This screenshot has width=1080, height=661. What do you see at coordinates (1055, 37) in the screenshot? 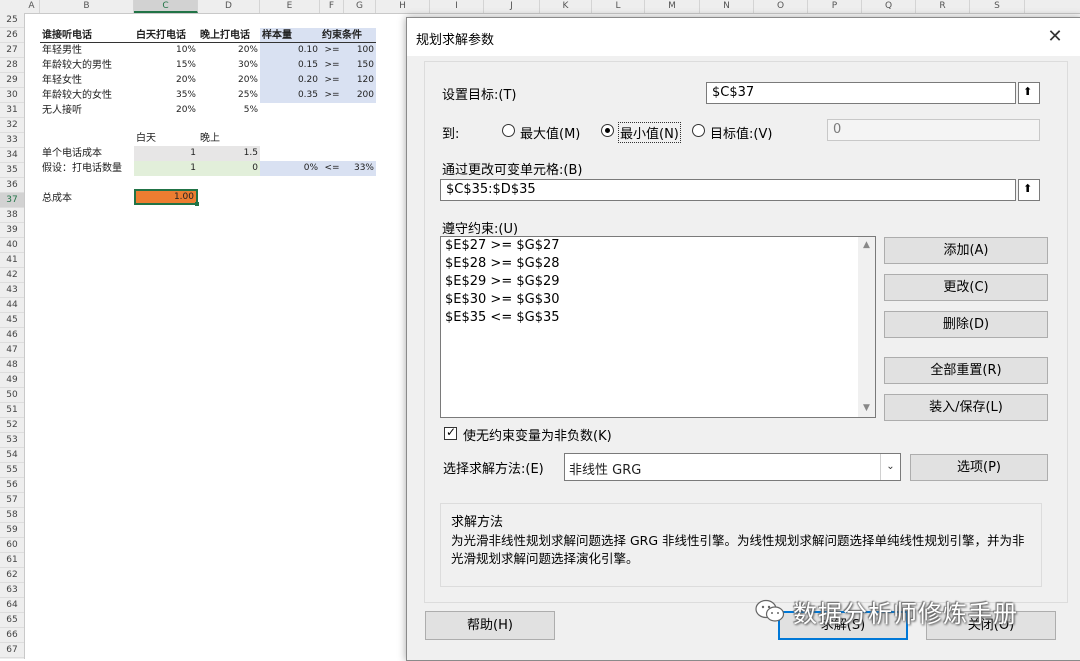
I see `close-icon: ✕` at bounding box center [1055, 37].